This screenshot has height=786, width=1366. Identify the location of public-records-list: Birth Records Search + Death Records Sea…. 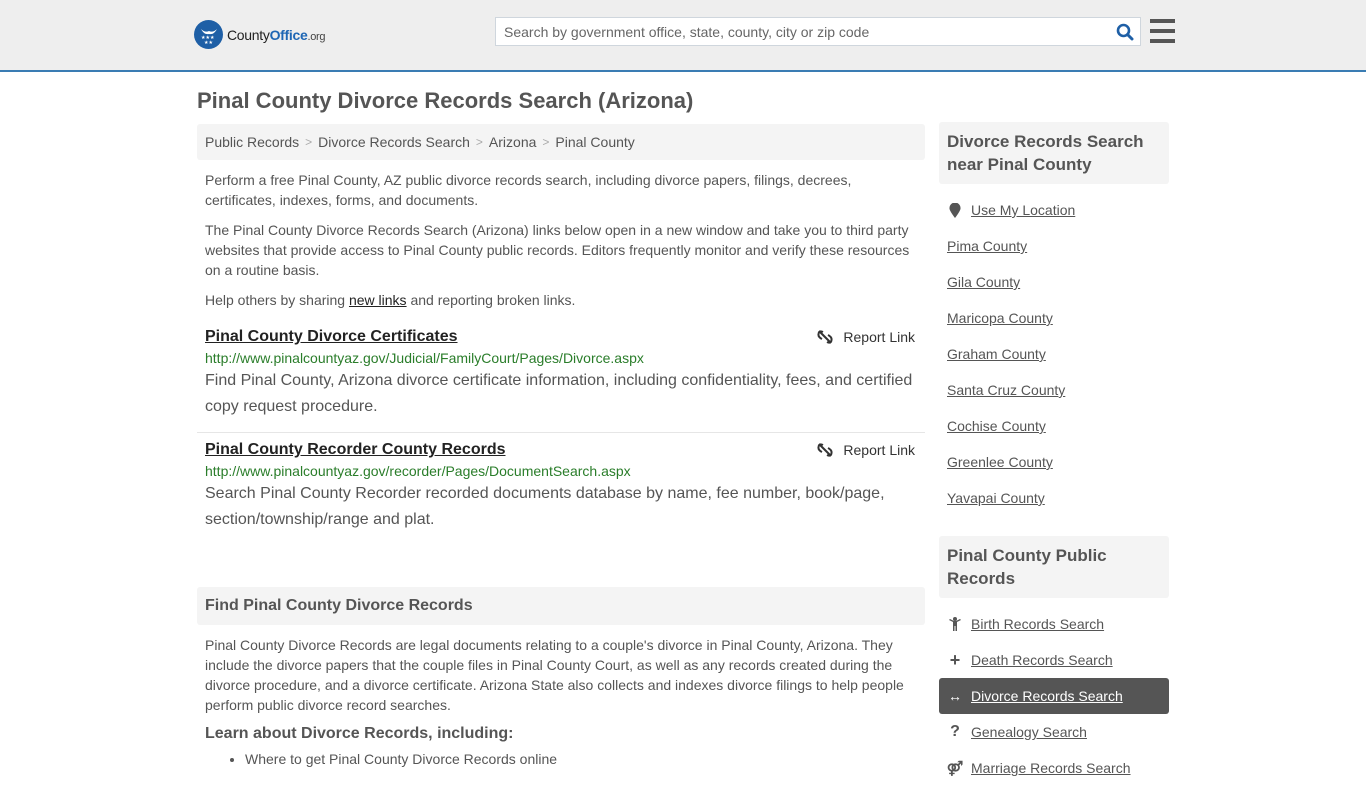
(1054, 696).